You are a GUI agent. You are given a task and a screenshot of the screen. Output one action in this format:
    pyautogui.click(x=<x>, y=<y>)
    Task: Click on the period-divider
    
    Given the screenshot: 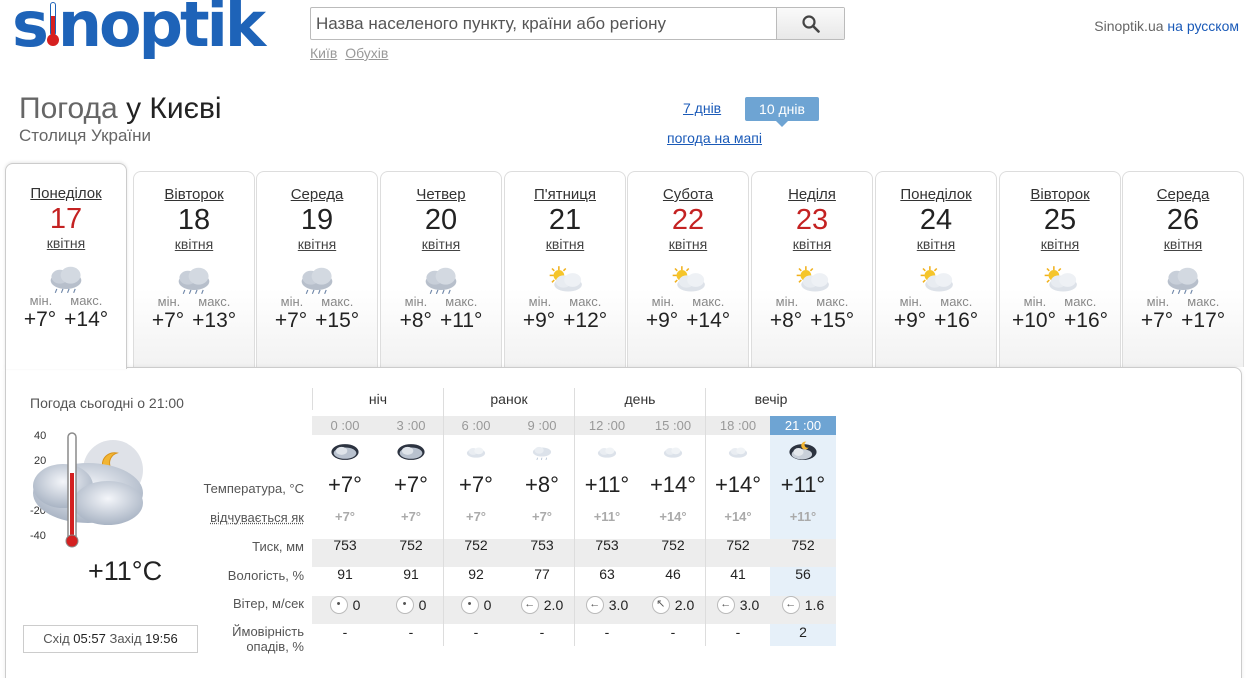 What is the action you would take?
    pyautogui.click(x=443, y=517)
    